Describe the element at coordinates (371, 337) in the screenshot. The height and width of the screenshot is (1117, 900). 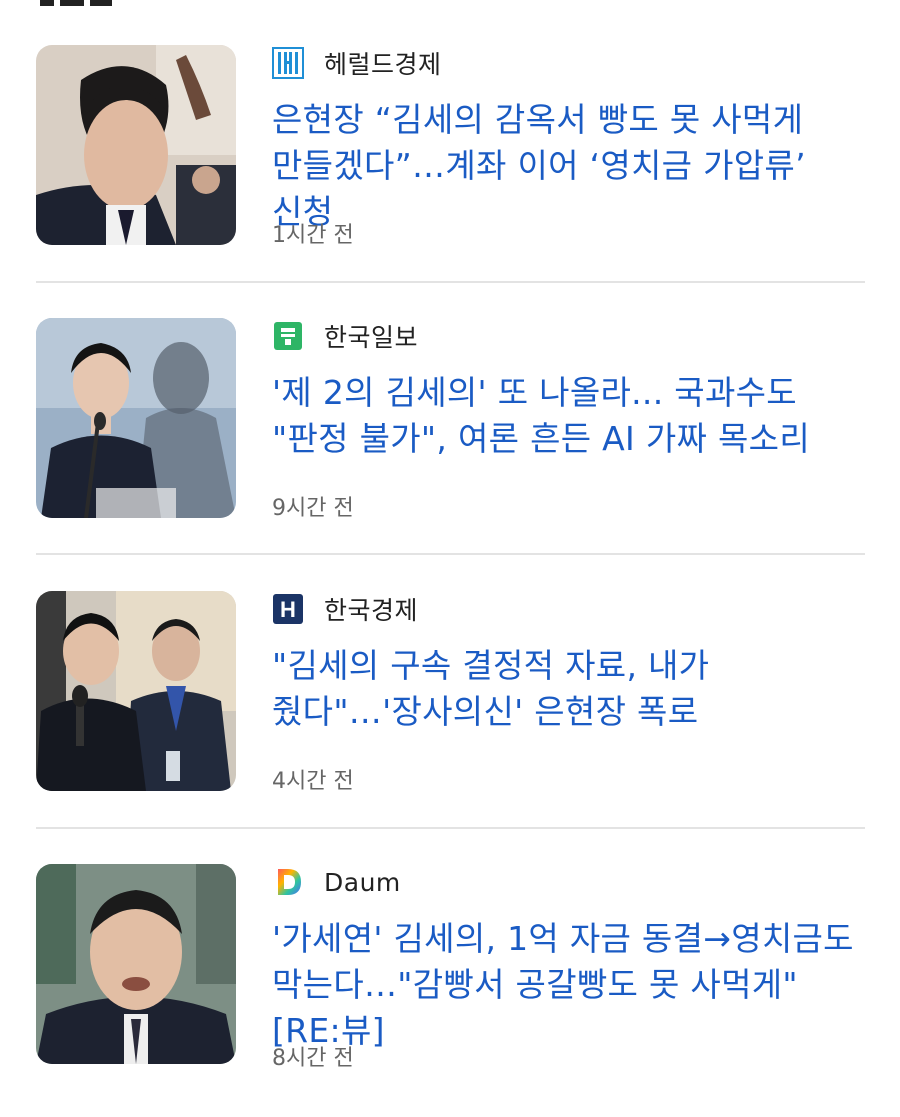
I see `news-source-name: 한국일보` at that location.